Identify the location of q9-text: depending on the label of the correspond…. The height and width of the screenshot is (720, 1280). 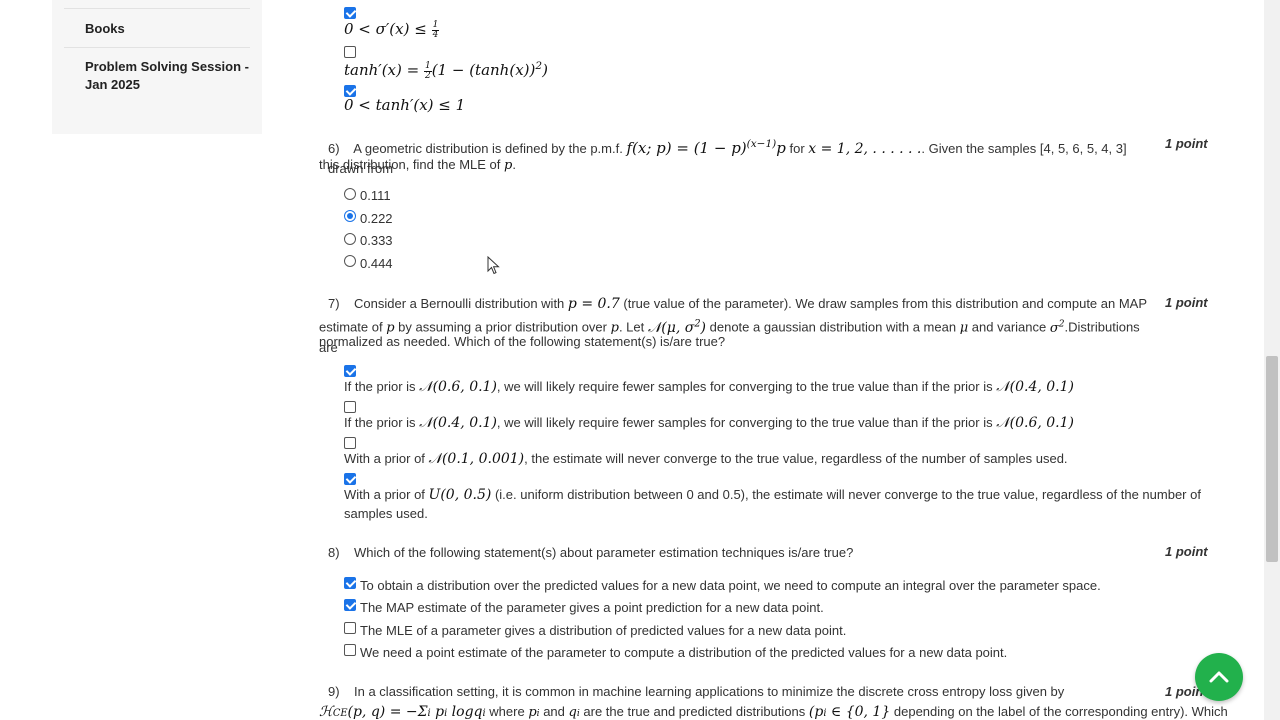
(1060, 711).